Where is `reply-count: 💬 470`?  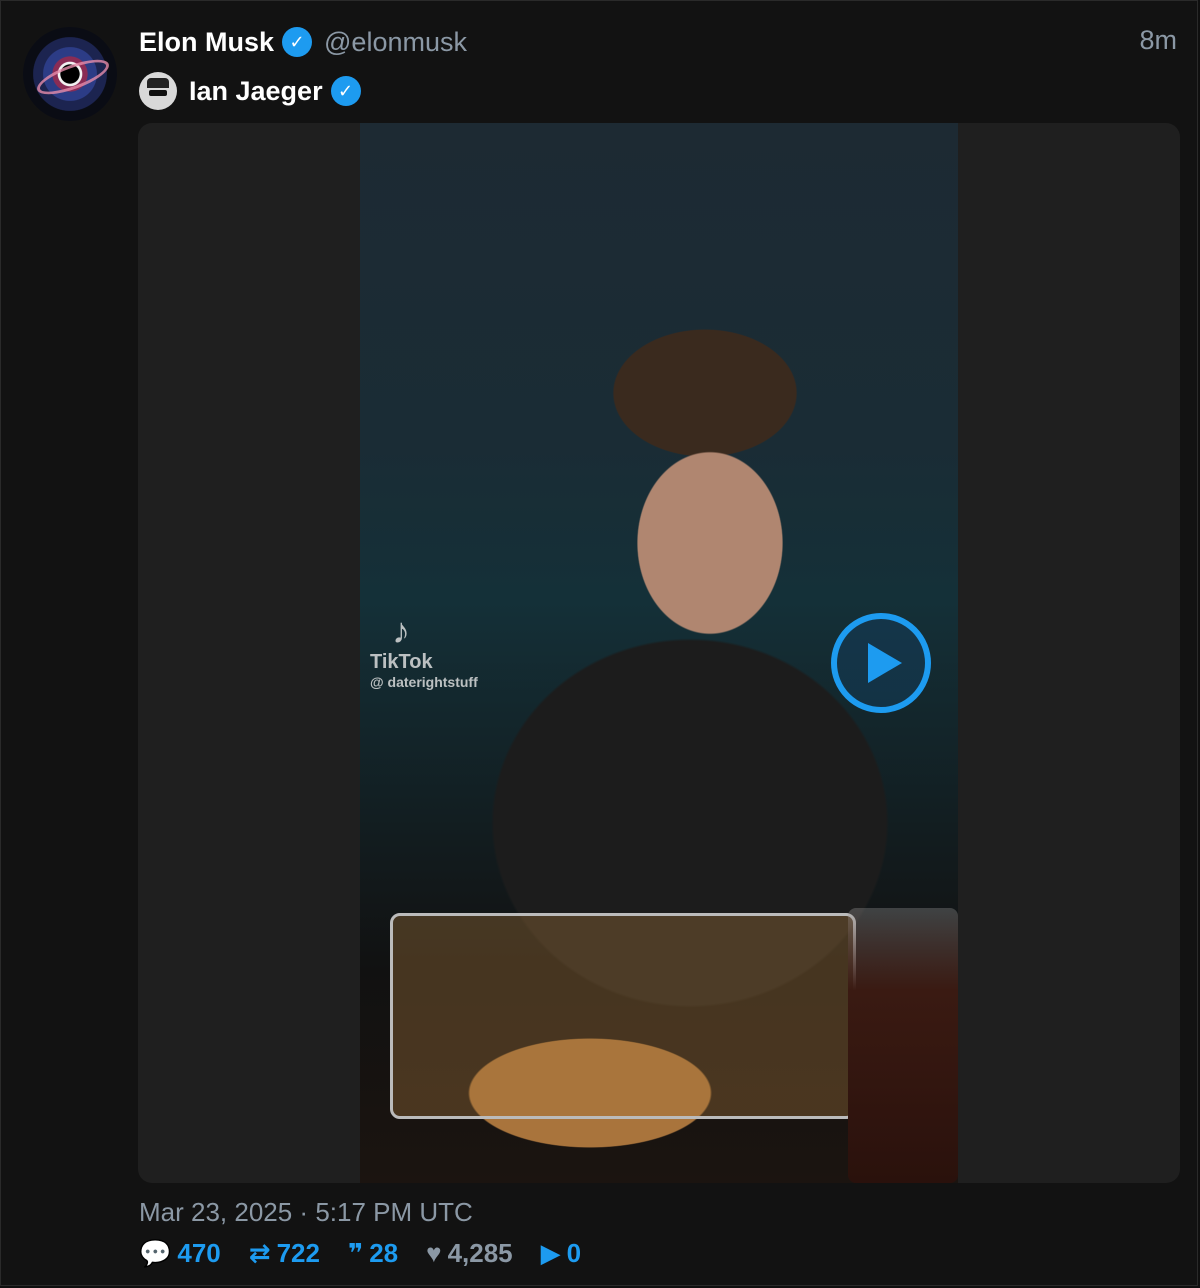 reply-count: 💬 470 is located at coordinates (180, 1253).